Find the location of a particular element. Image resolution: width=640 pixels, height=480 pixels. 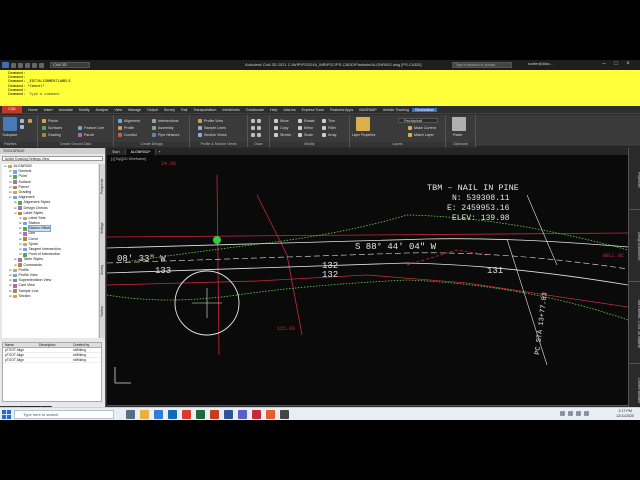

tab-output: Output is located at coordinates (152, 110).